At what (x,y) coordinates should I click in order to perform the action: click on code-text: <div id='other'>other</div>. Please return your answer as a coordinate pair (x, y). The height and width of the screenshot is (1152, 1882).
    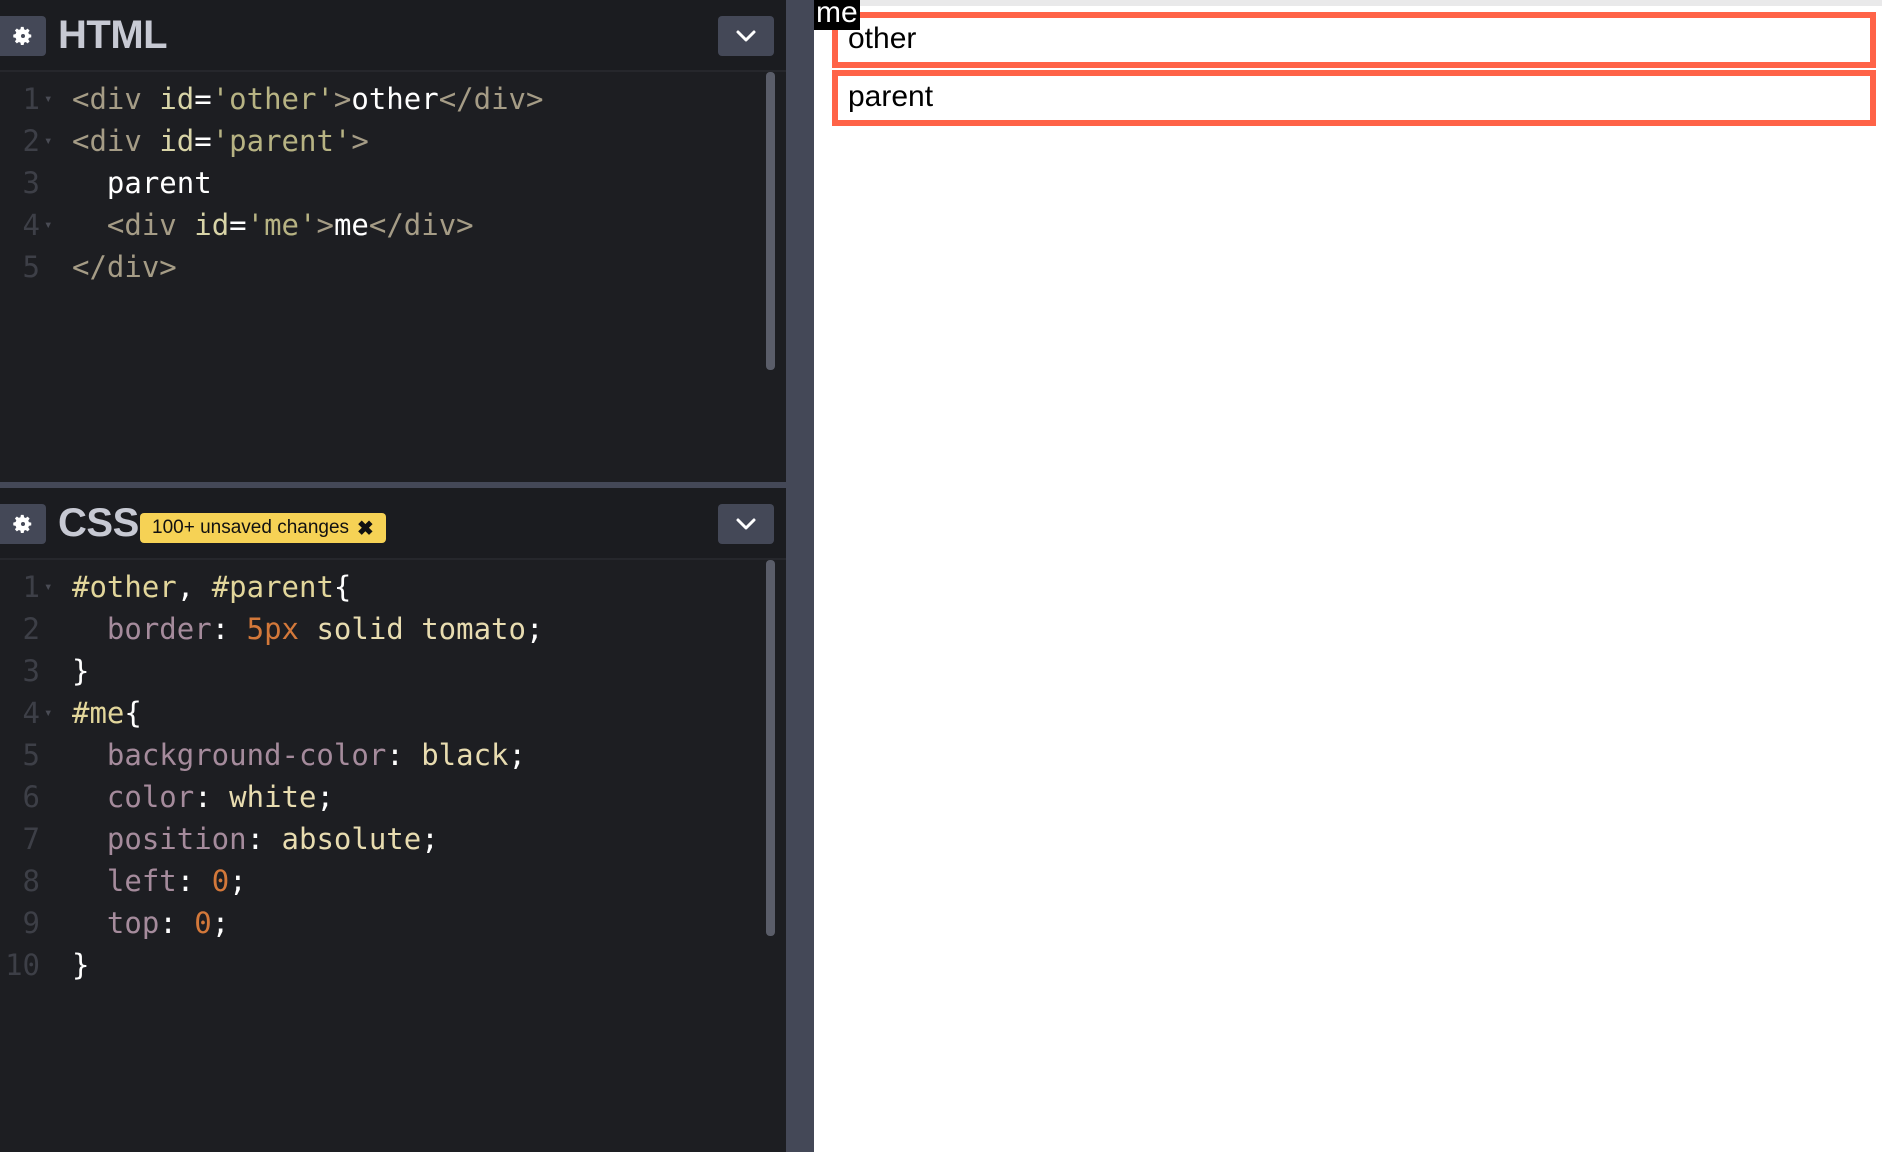
    Looking at the image, I should click on (307, 99).